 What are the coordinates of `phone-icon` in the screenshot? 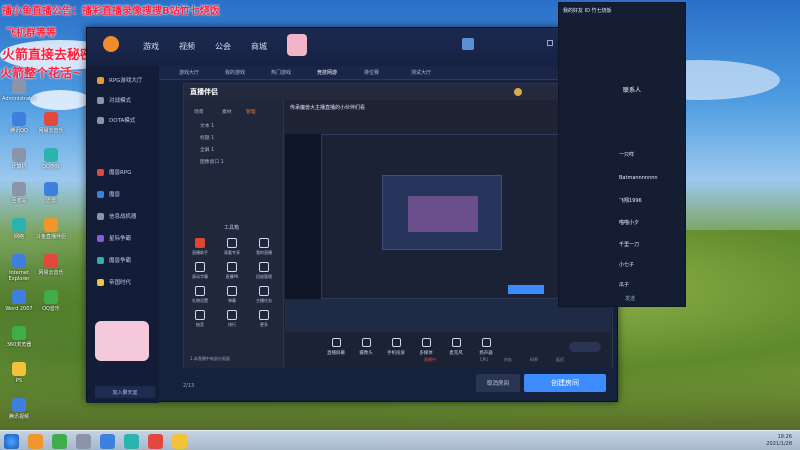 It's located at (396, 342).